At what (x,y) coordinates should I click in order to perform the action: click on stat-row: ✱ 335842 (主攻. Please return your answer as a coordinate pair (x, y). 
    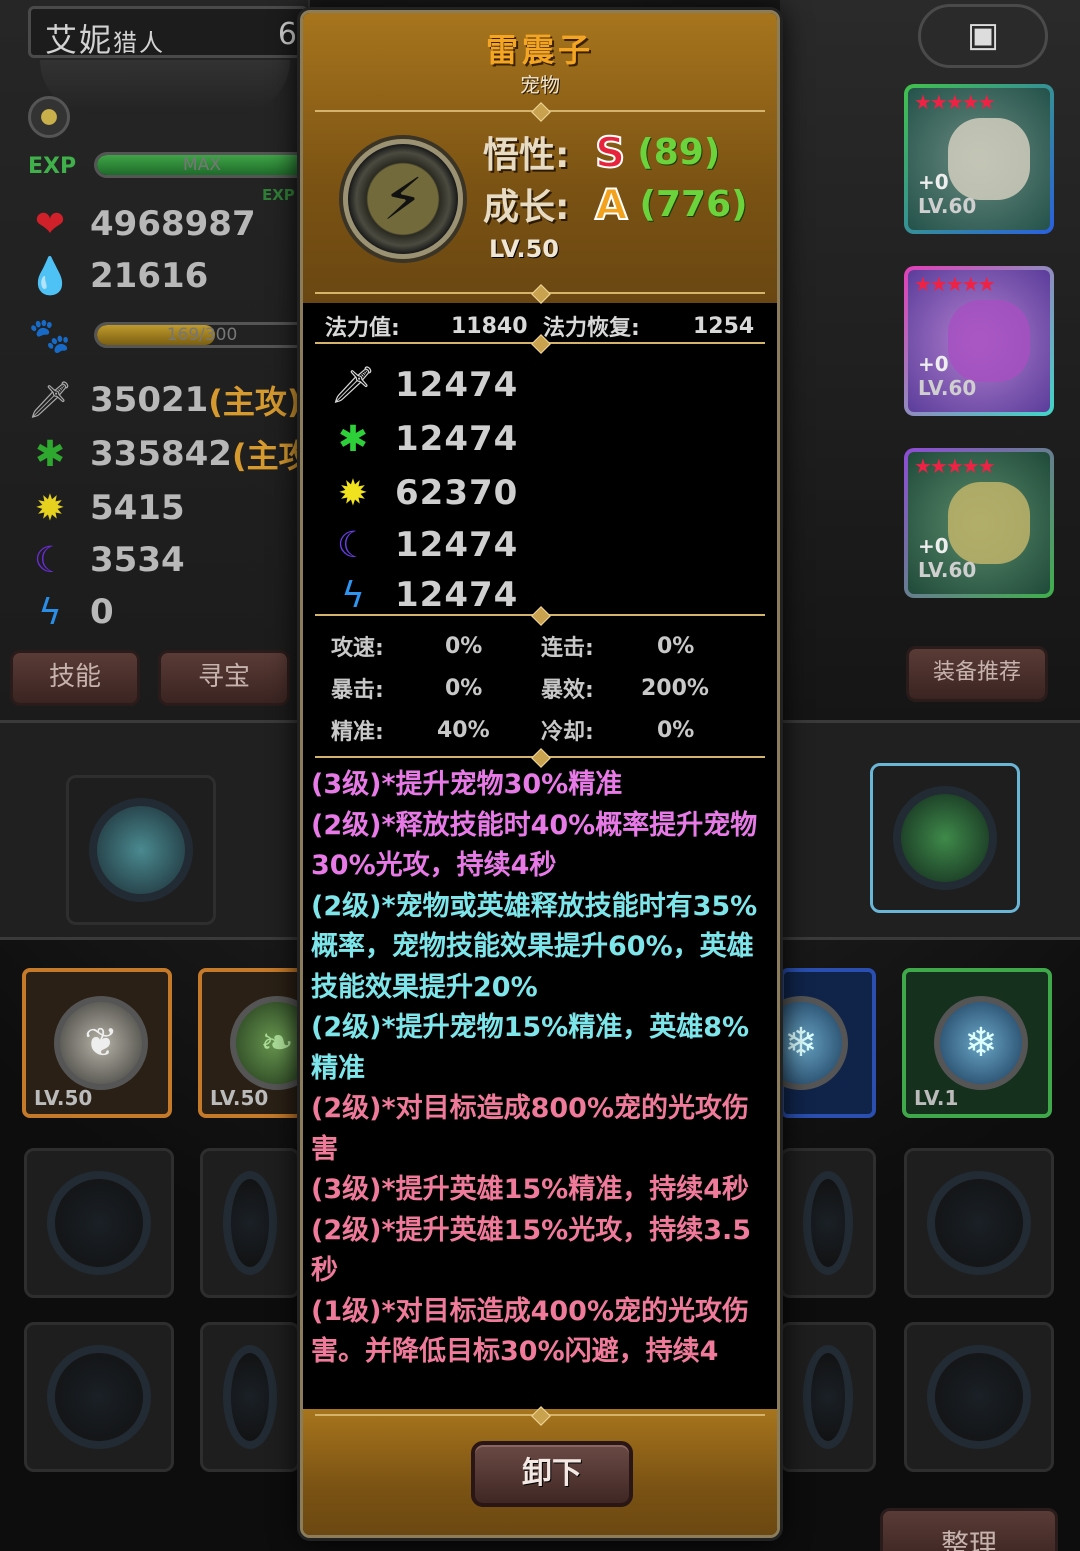
    Looking at the image, I should click on (169, 454).